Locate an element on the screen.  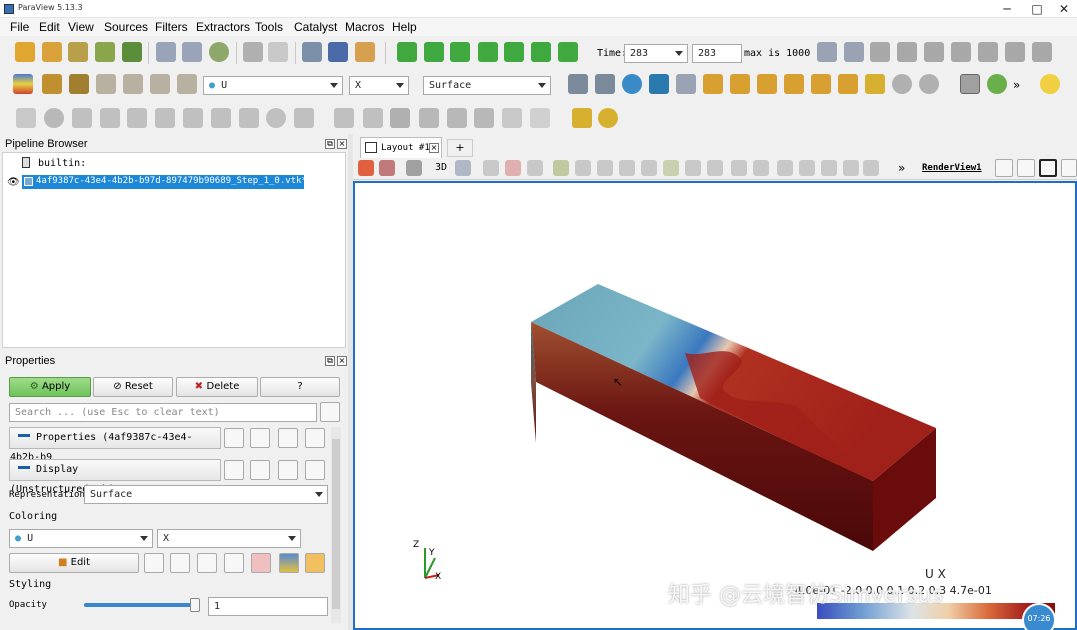
copy-properties-icon is located at coordinates (234, 438).